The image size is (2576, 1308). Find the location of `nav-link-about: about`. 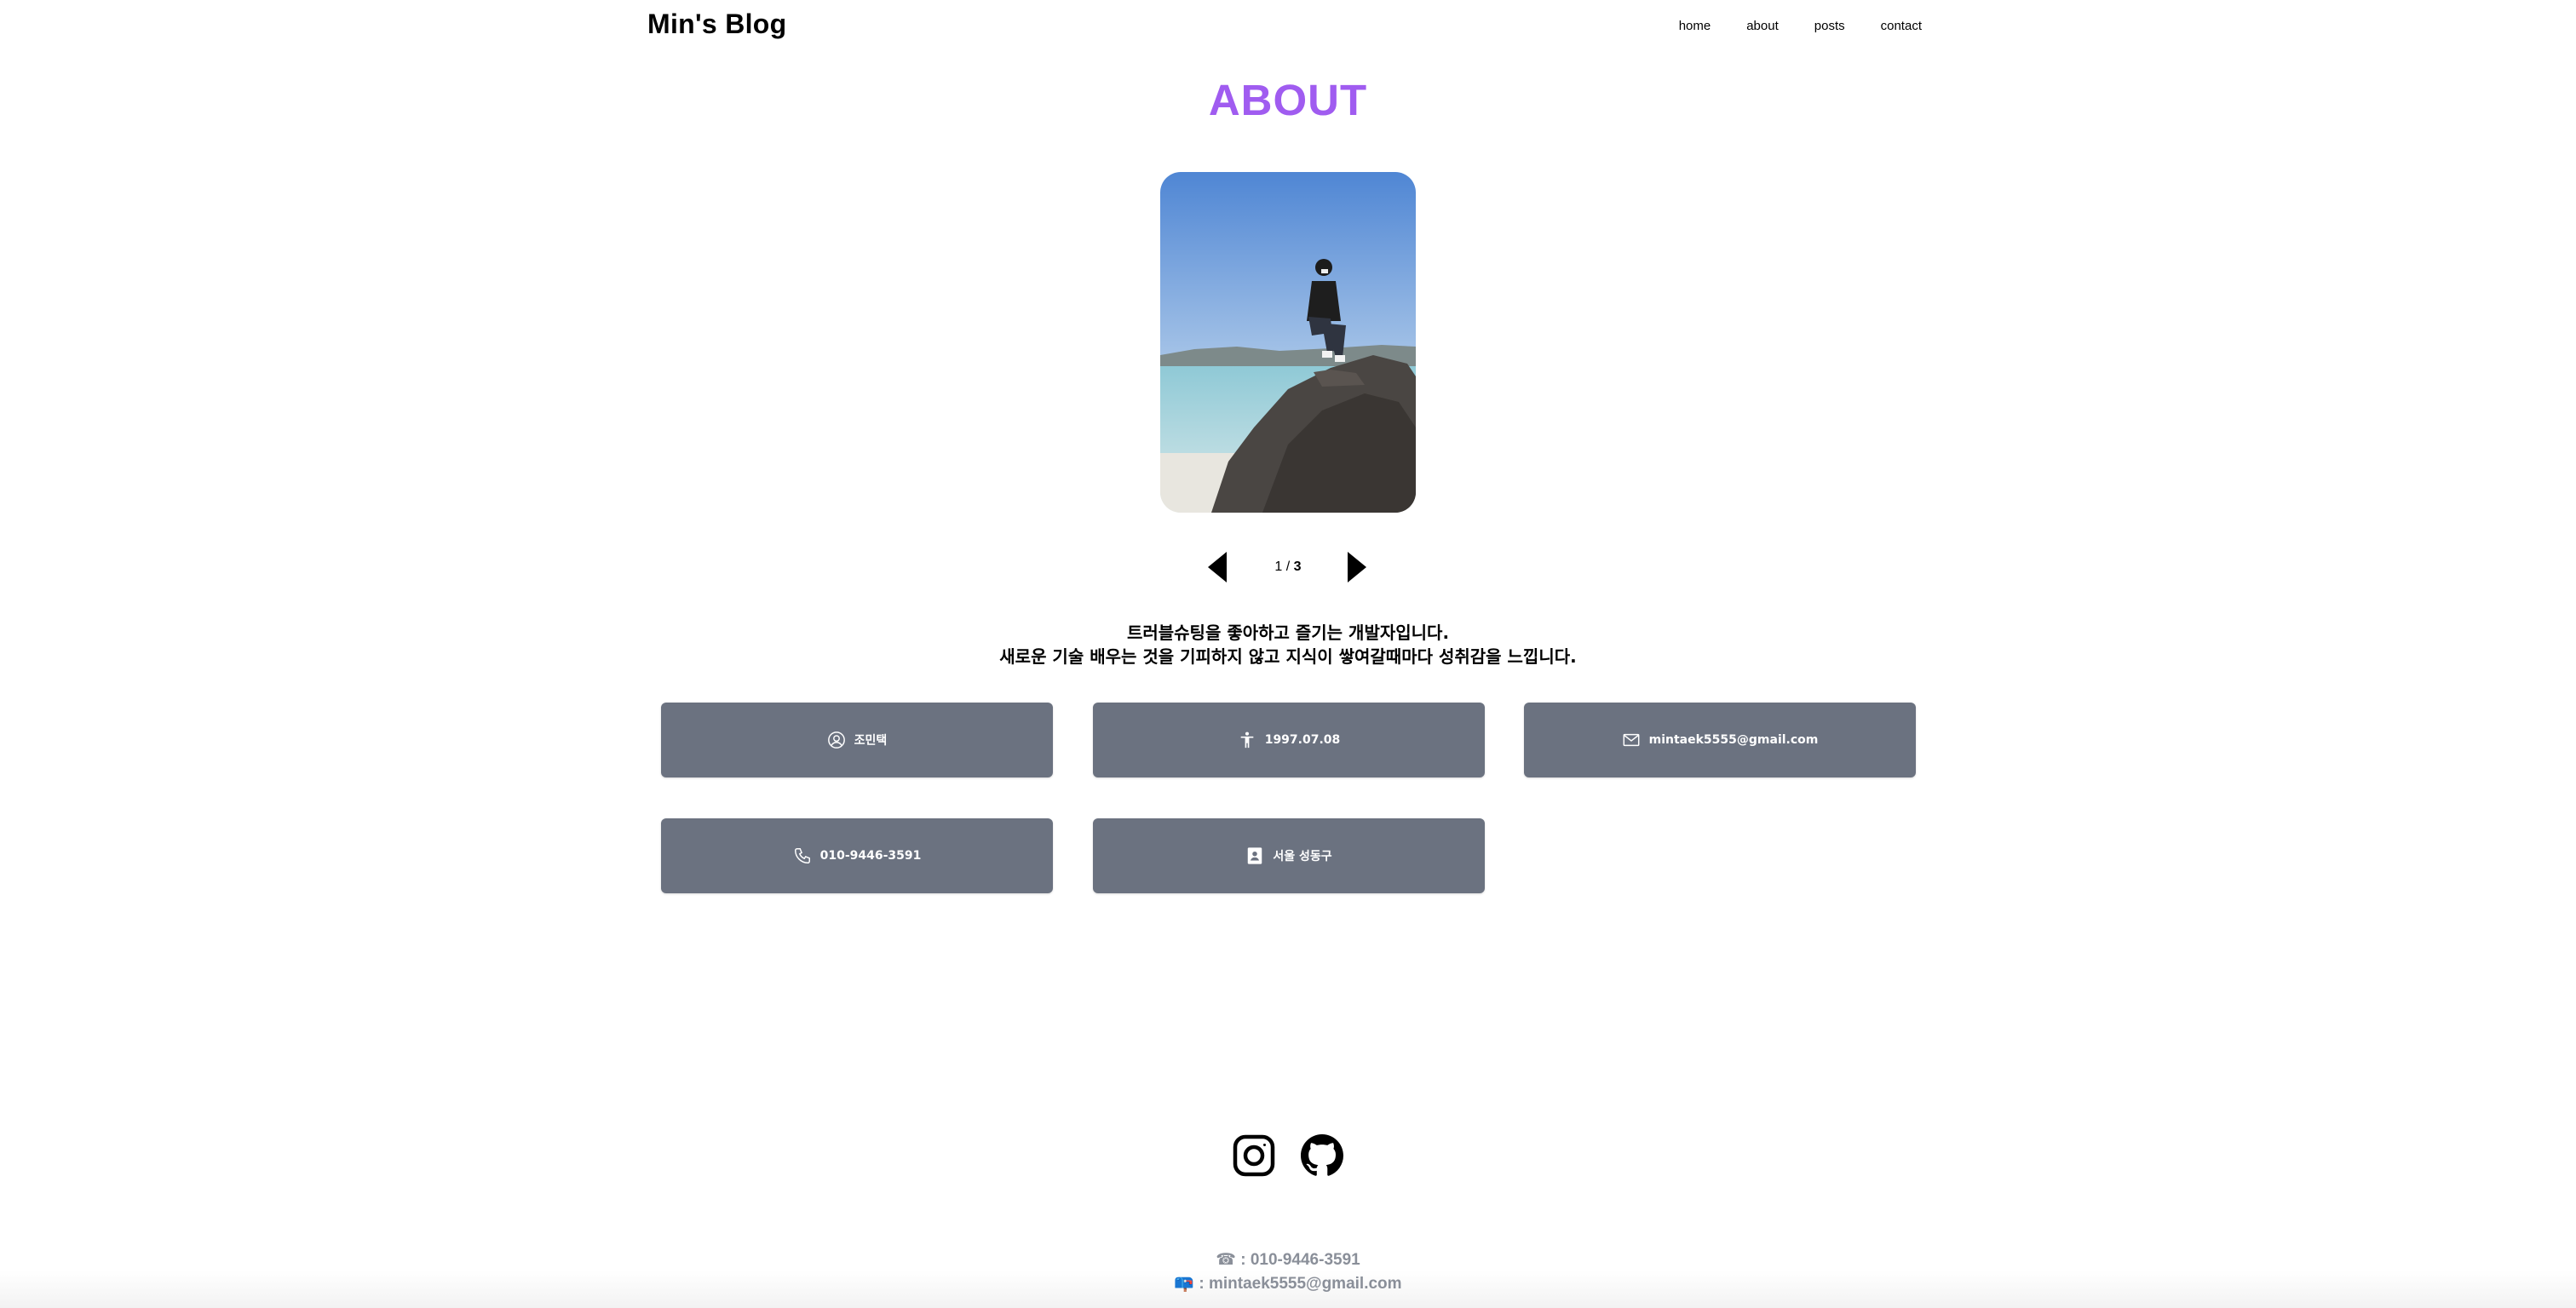

nav-link-about: about is located at coordinates (1763, 26).